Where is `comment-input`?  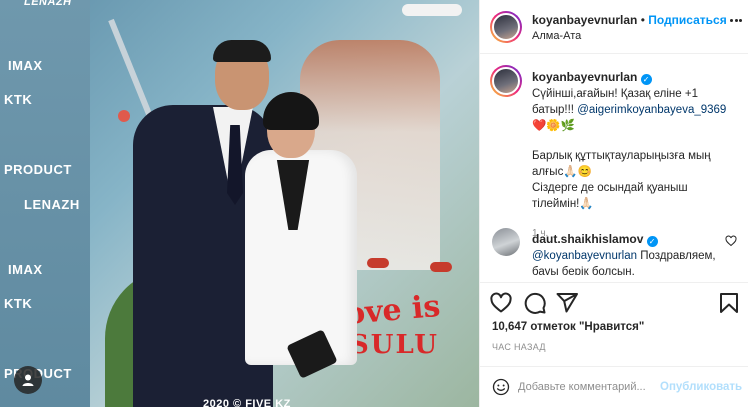 comment-input is located at coordinates (593, 387).